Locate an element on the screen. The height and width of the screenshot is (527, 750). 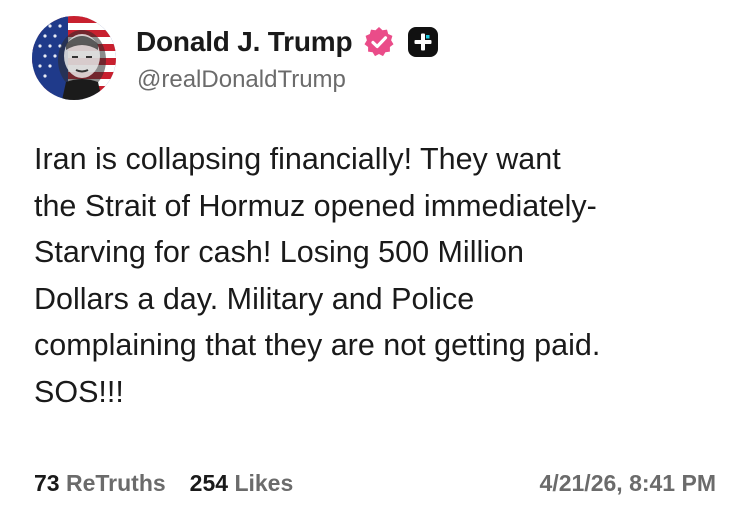
retruths-stat: 73 ReTruths is located at coordinates (100, 483).